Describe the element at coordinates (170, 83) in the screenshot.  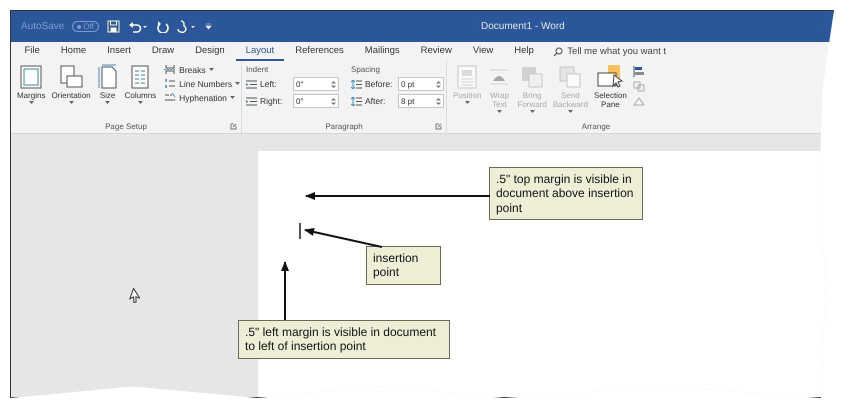
I see `line-numbers-icon` at that location.